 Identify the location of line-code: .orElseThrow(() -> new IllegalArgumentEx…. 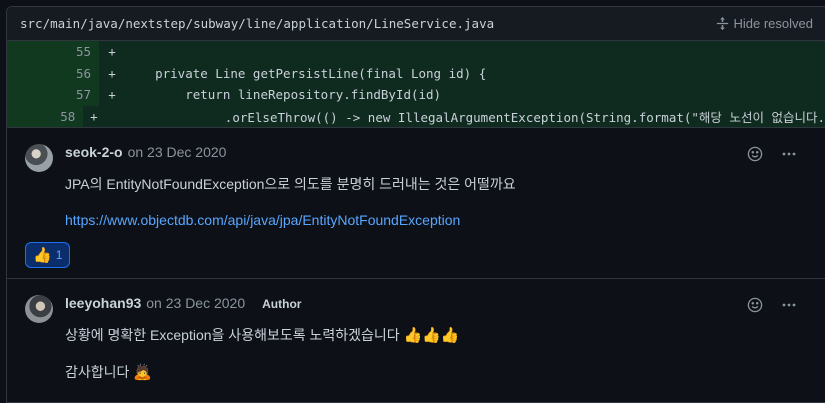
(464, 117).